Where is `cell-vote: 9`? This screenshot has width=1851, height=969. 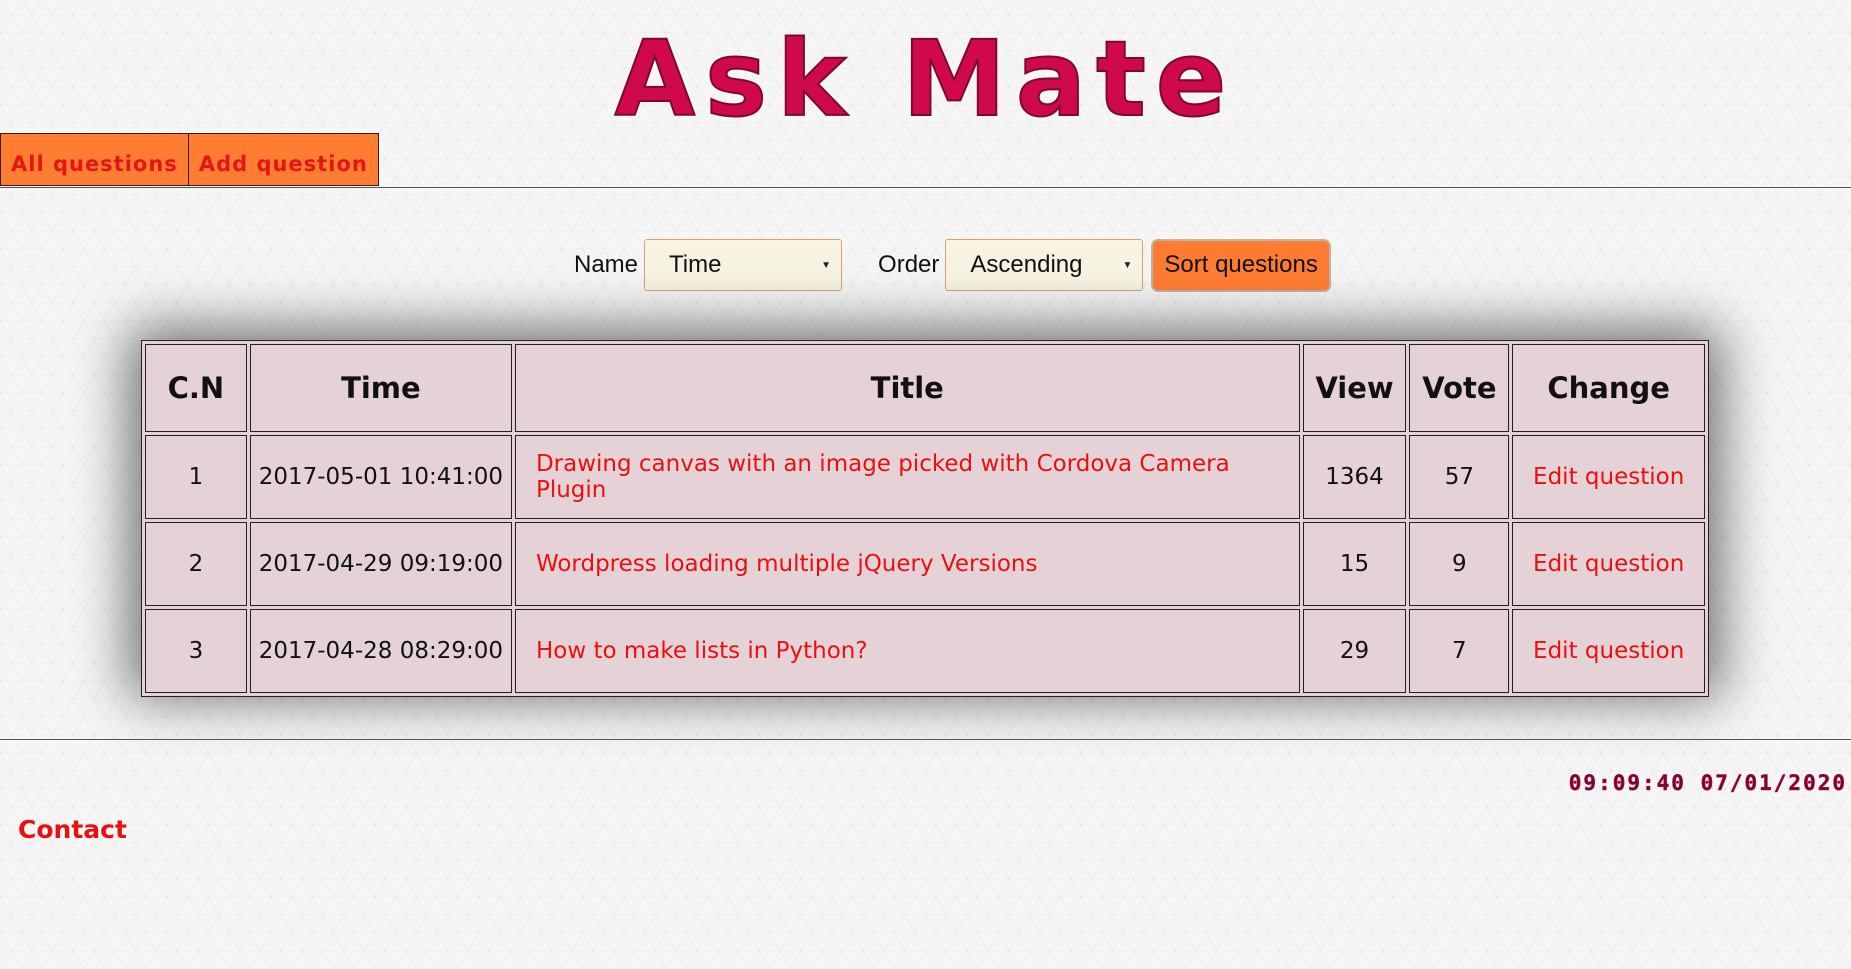
cell-vote: 9 is located at coordinates (1459, 564).